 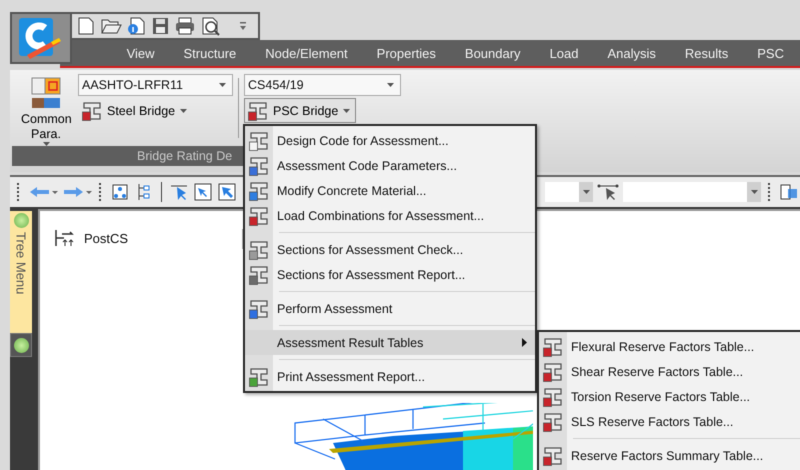 I want to click on menu-tab: Properties, so click(x=406, y=53).